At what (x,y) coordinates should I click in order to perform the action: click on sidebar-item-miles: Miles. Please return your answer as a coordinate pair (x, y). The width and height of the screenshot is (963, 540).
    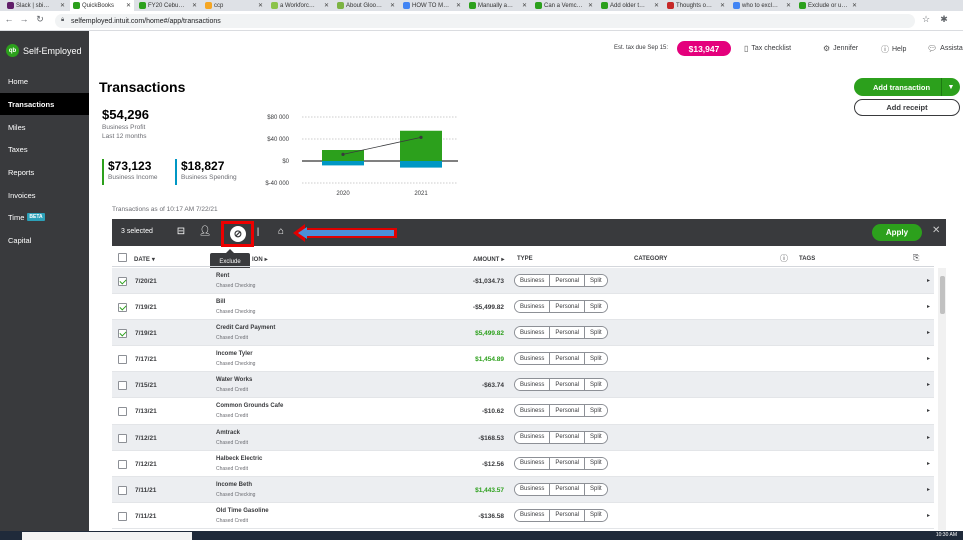
    Looking at the image, I should click on (44, 127).